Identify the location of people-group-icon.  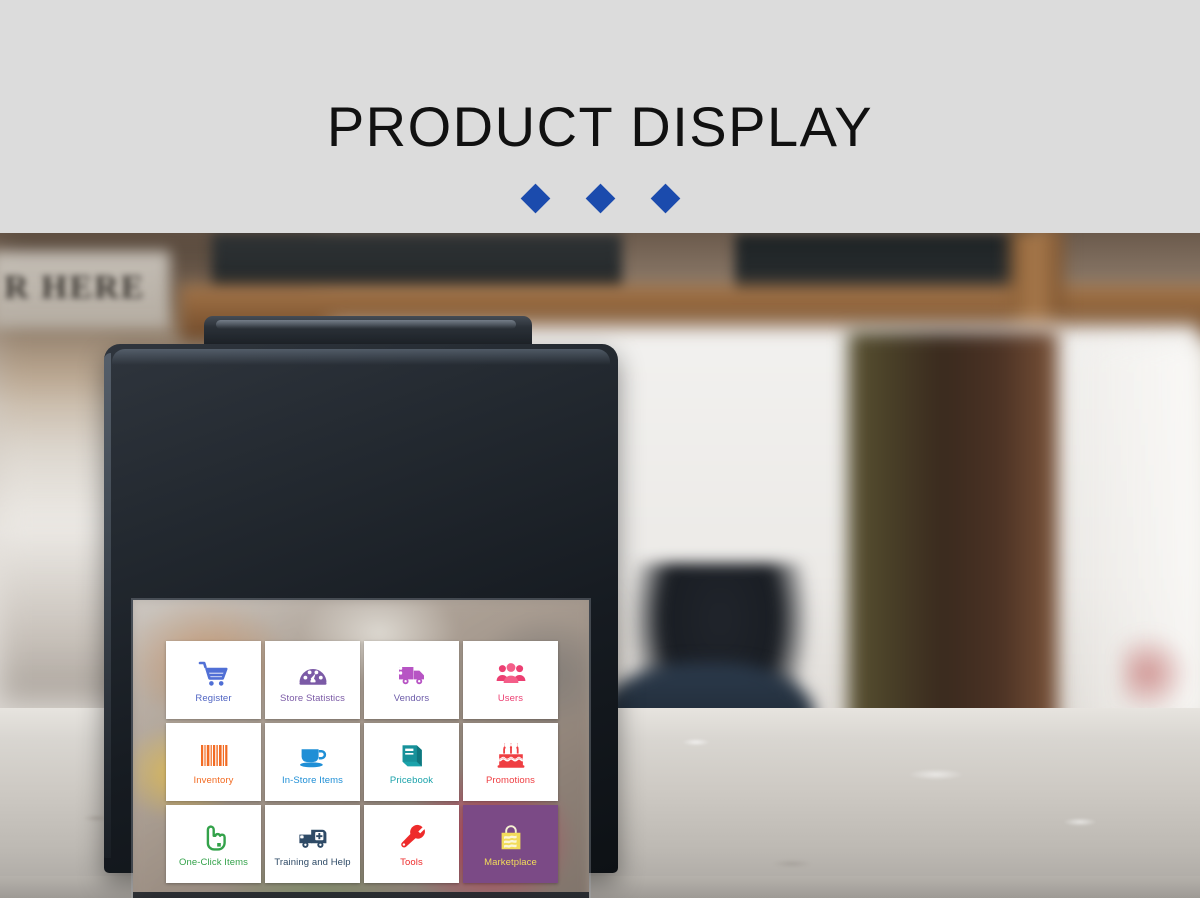
(510, 674).